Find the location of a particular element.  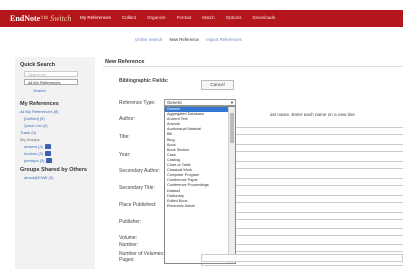

dropdown-scrollbar is located at coordinates (231, 185).